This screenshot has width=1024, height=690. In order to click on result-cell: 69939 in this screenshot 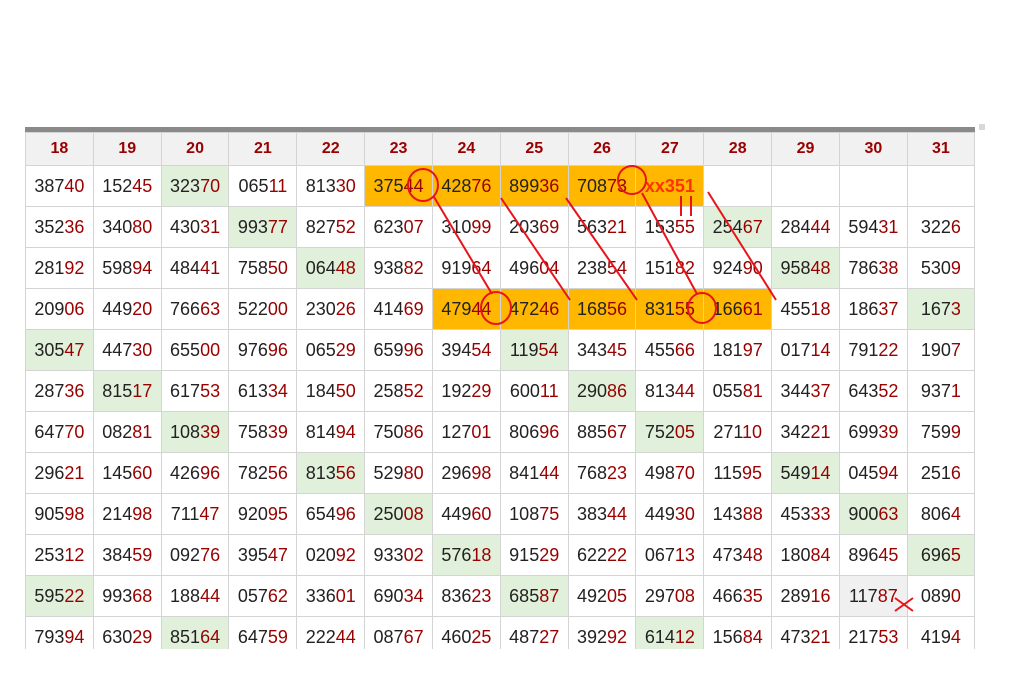, I will do `click(873, 432)`.